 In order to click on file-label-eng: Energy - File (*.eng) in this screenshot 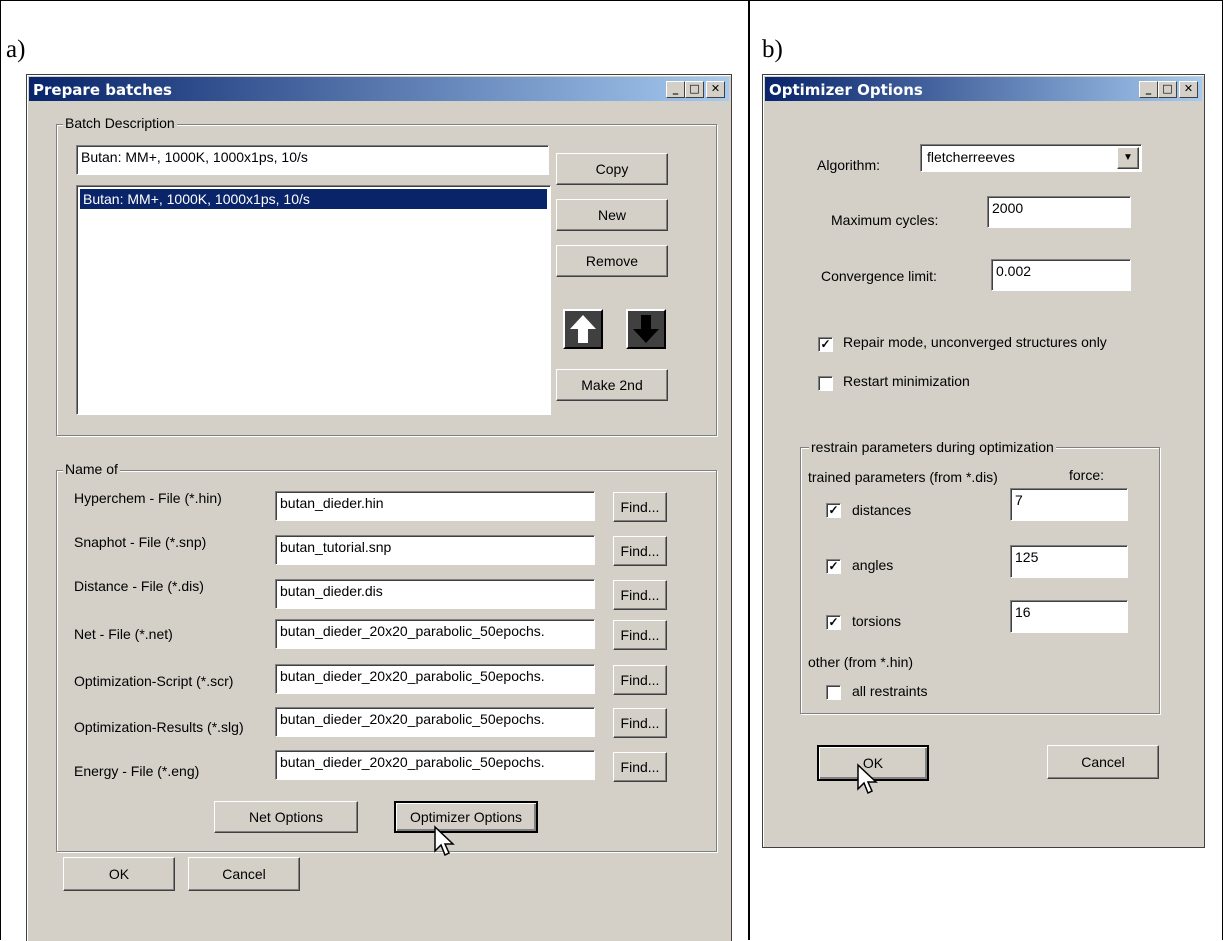, I will do `click(137, 771)`.